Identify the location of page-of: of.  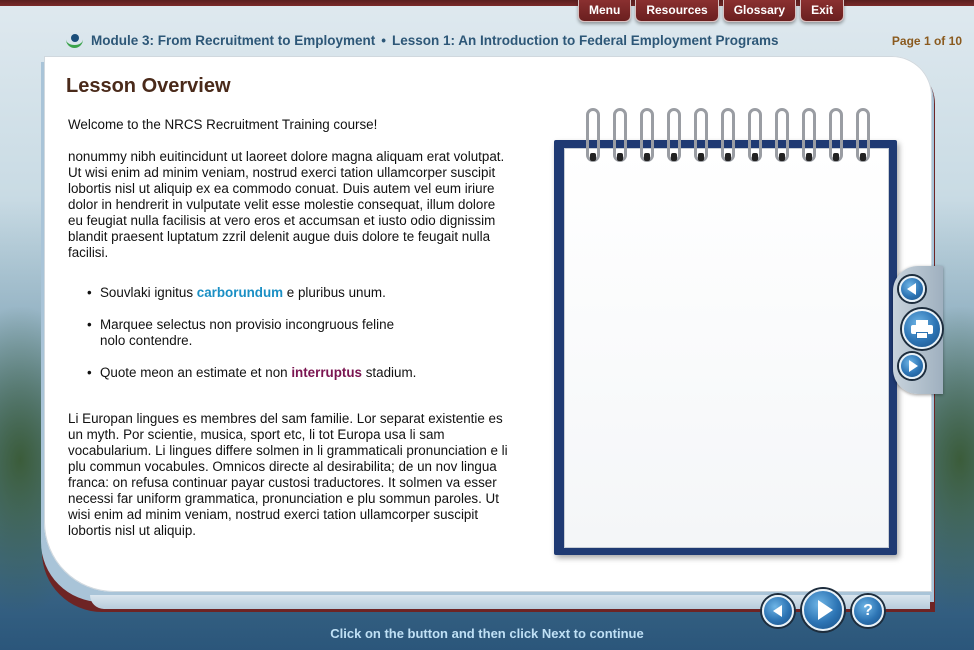
(939, 41).